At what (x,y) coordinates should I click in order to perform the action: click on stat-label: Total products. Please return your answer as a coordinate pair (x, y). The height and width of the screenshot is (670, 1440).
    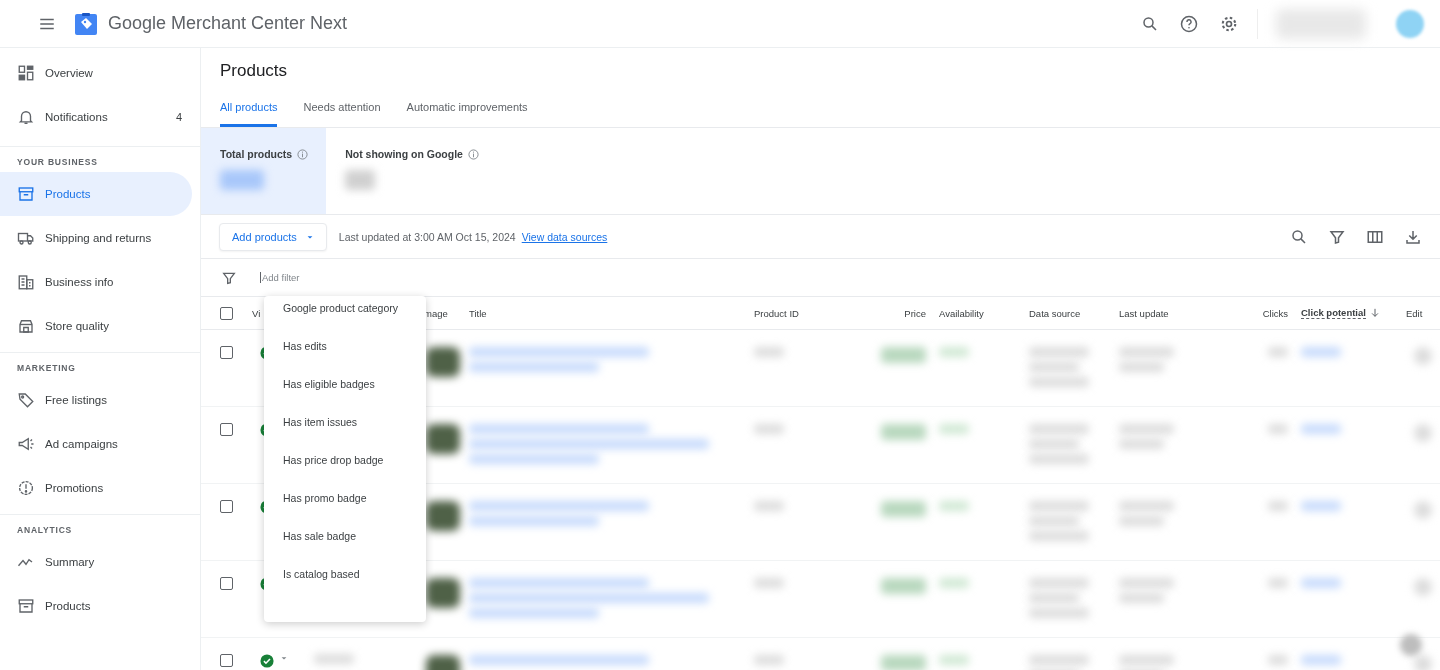
    Looking at the image, I should click on (256, 154).